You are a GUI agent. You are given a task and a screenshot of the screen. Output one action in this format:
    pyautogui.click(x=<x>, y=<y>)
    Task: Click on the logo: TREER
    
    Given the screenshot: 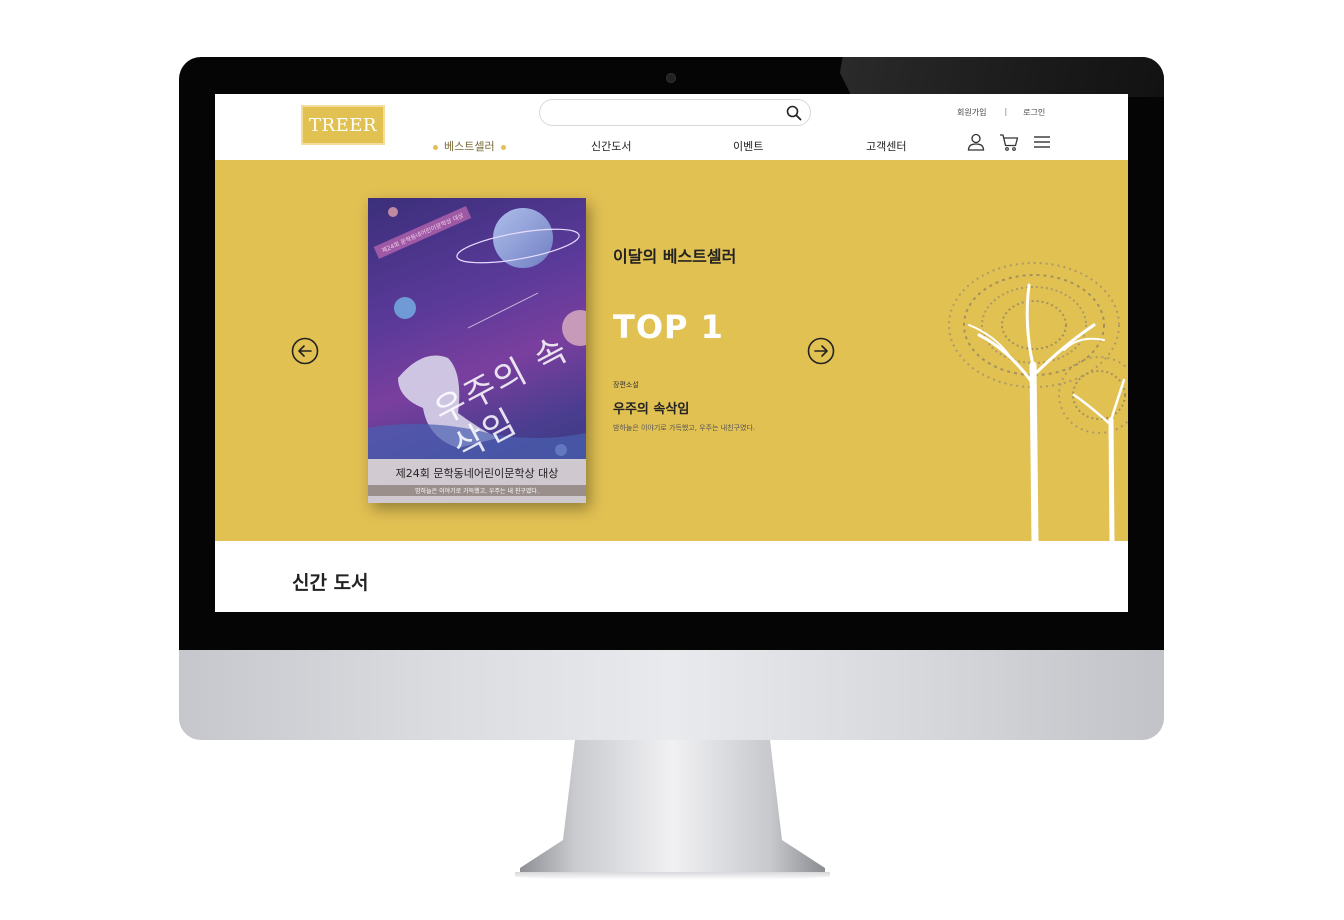 What is the action you would take?
    pyautogui.click(x=343, y=125)
    